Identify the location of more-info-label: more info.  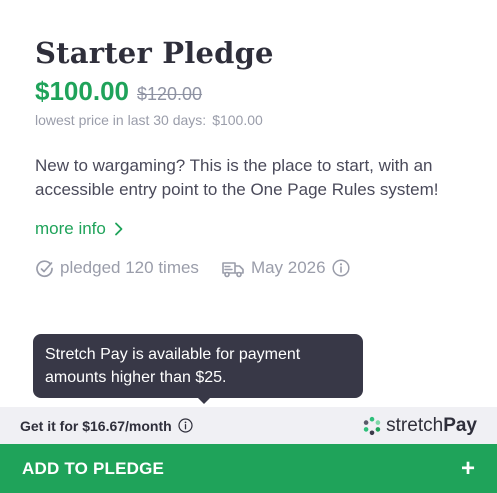
(70, 228).